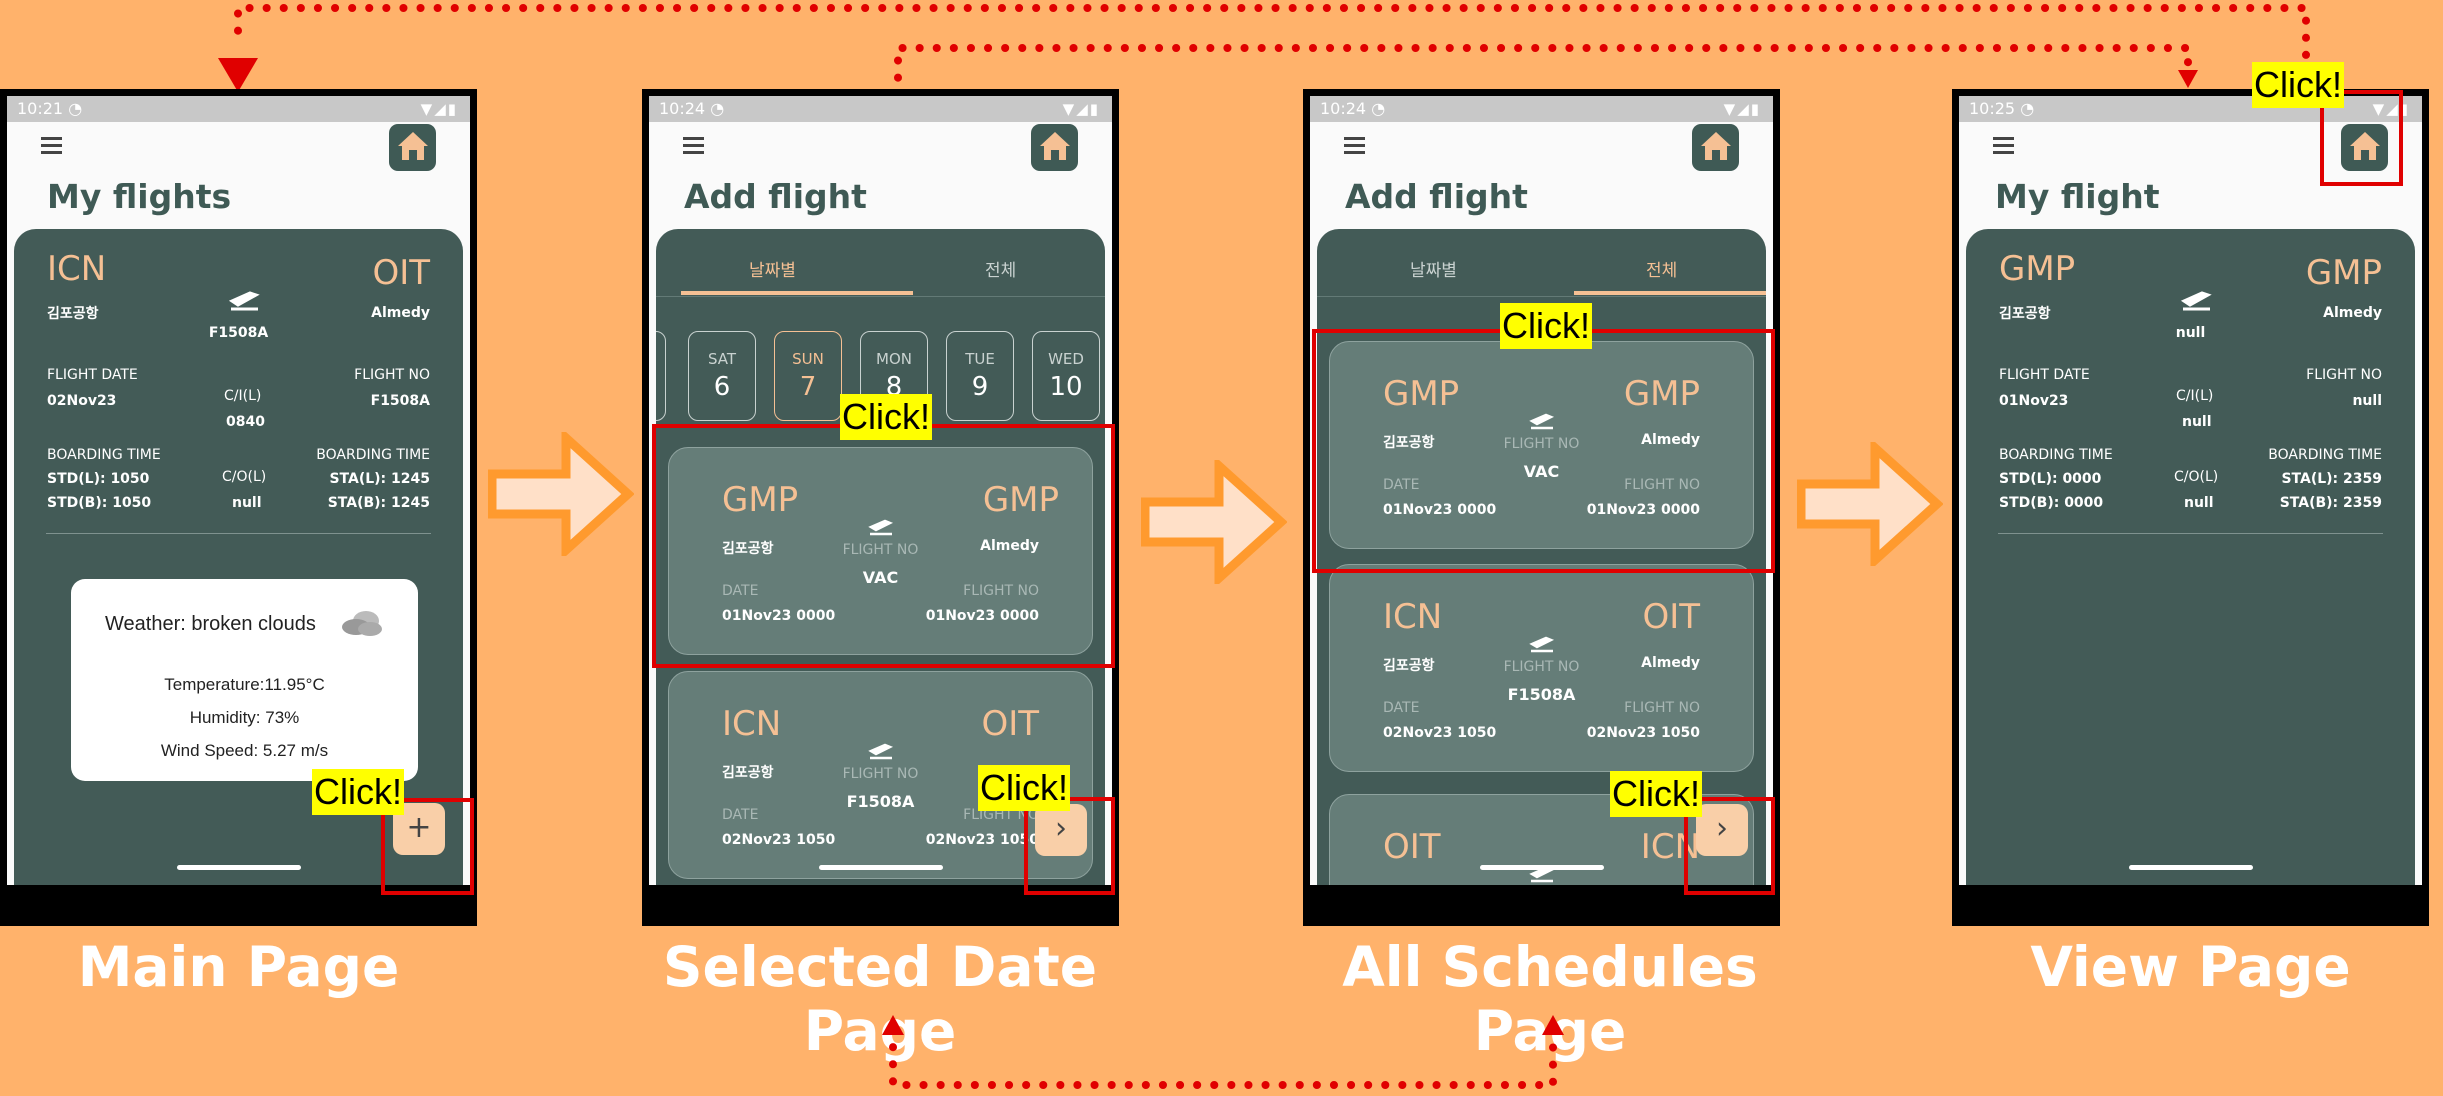 The image size is (2443, 1096). Describe the element at coordinates (980, 376) in the screenshot. I see `day-tue: TUE 9` at that location.